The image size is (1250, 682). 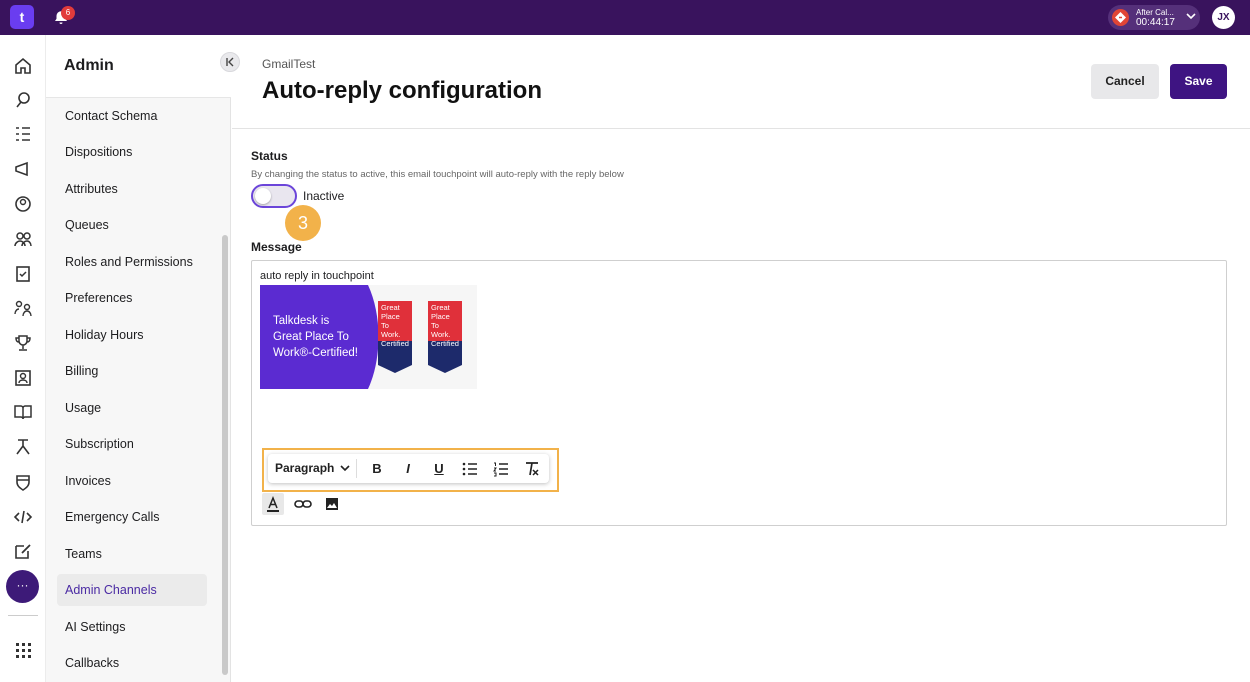 I want to click on sidebar-header: Admin, so click(x=138, y=66).